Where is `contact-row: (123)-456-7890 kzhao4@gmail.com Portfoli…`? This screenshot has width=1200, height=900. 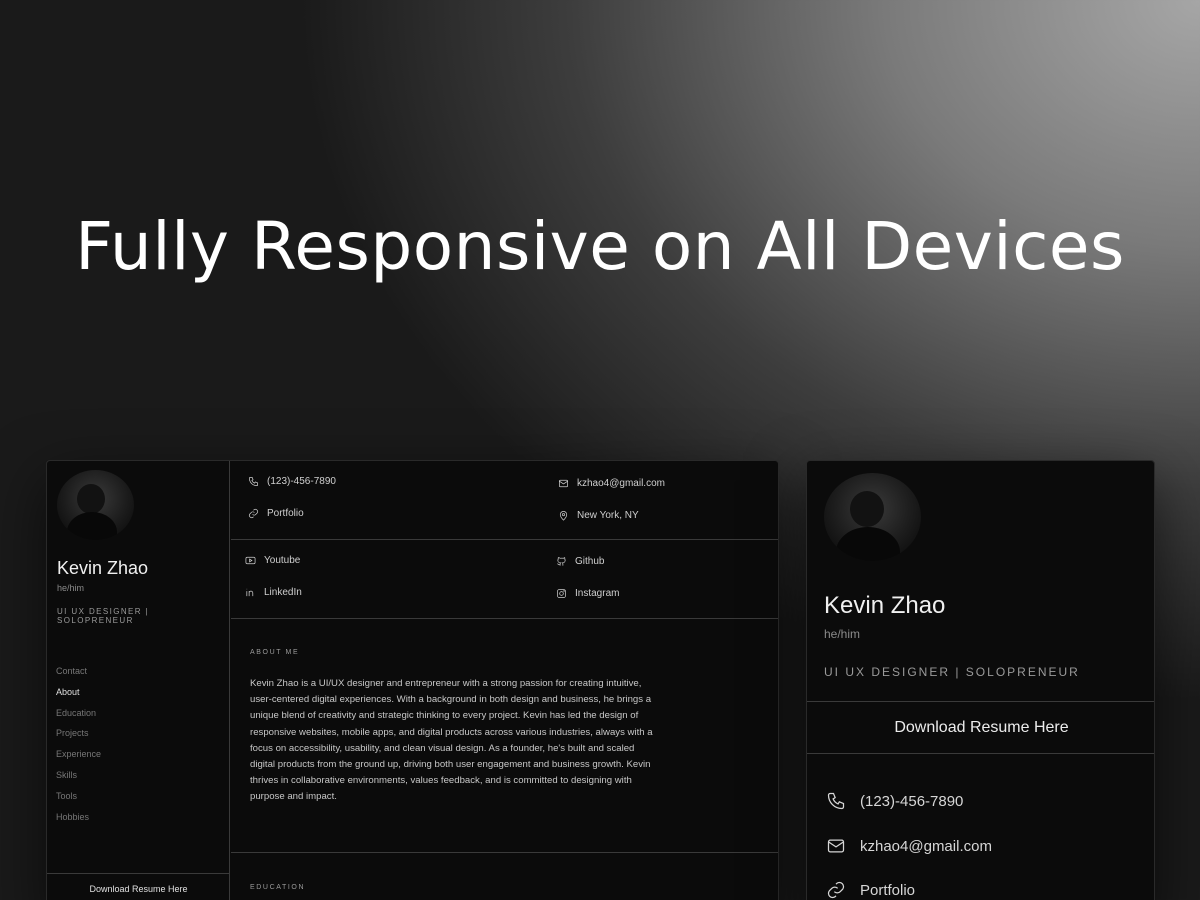 contact-row: (123)-456-7890 kzhao4@gmail.com Portfoli… is located at coordinates (504, 500).